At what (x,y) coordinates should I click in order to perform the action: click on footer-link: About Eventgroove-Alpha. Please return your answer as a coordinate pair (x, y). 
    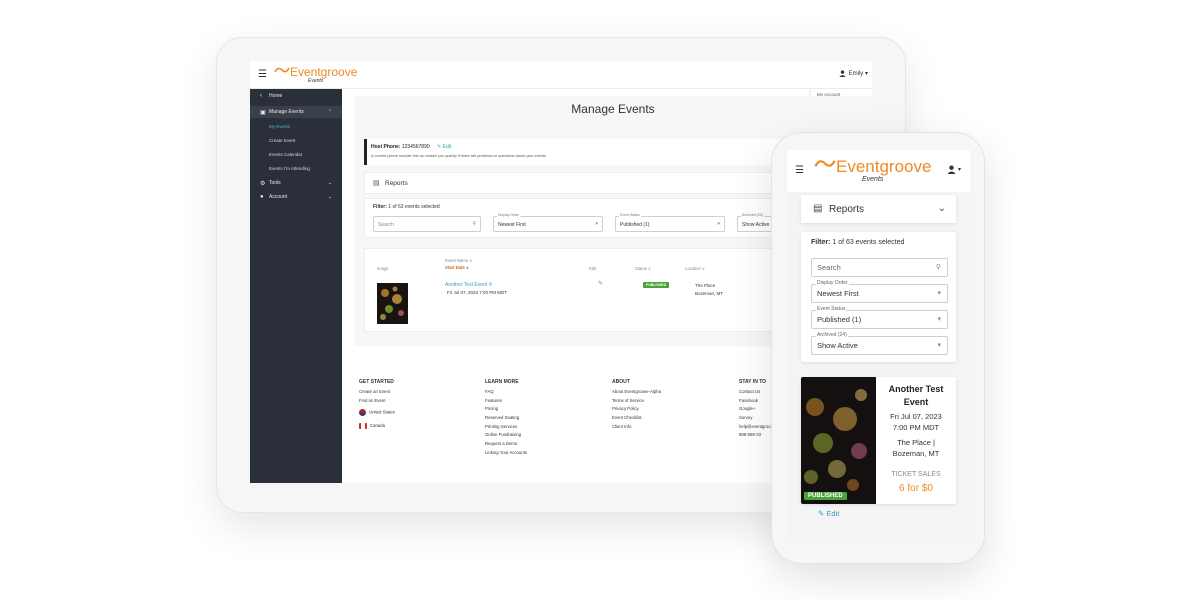
    Looking at the image, I should click on (636, 393).